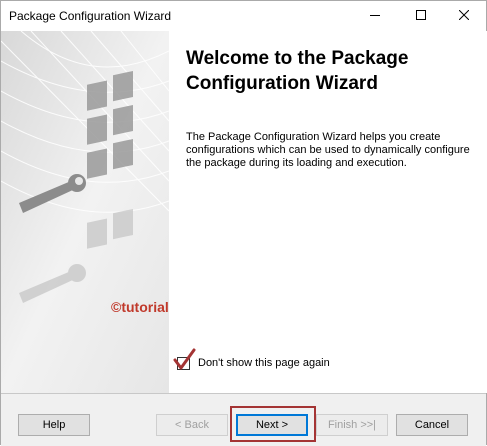  I want to click on watermark-text: ©tutorialgateway.org, so click(140, 307).